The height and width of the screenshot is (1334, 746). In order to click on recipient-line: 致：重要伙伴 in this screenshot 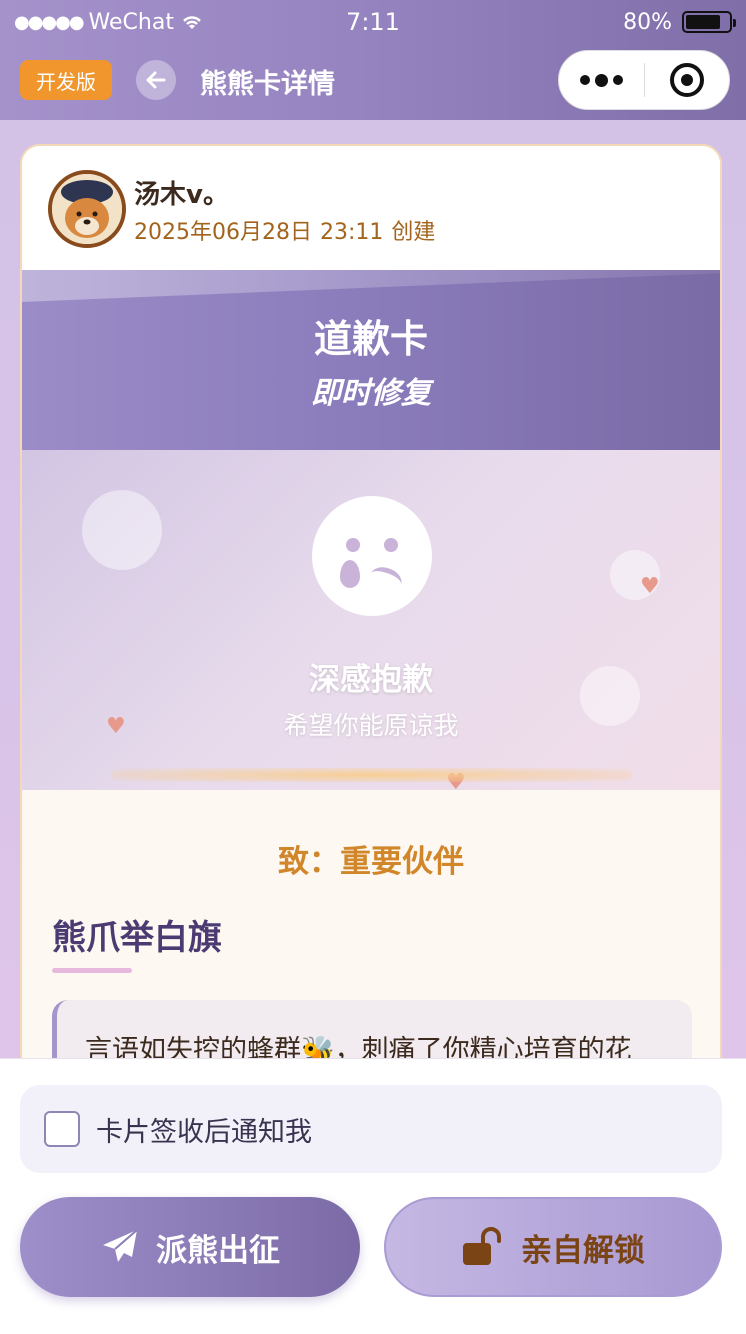, I will do `click(371, 862)`.